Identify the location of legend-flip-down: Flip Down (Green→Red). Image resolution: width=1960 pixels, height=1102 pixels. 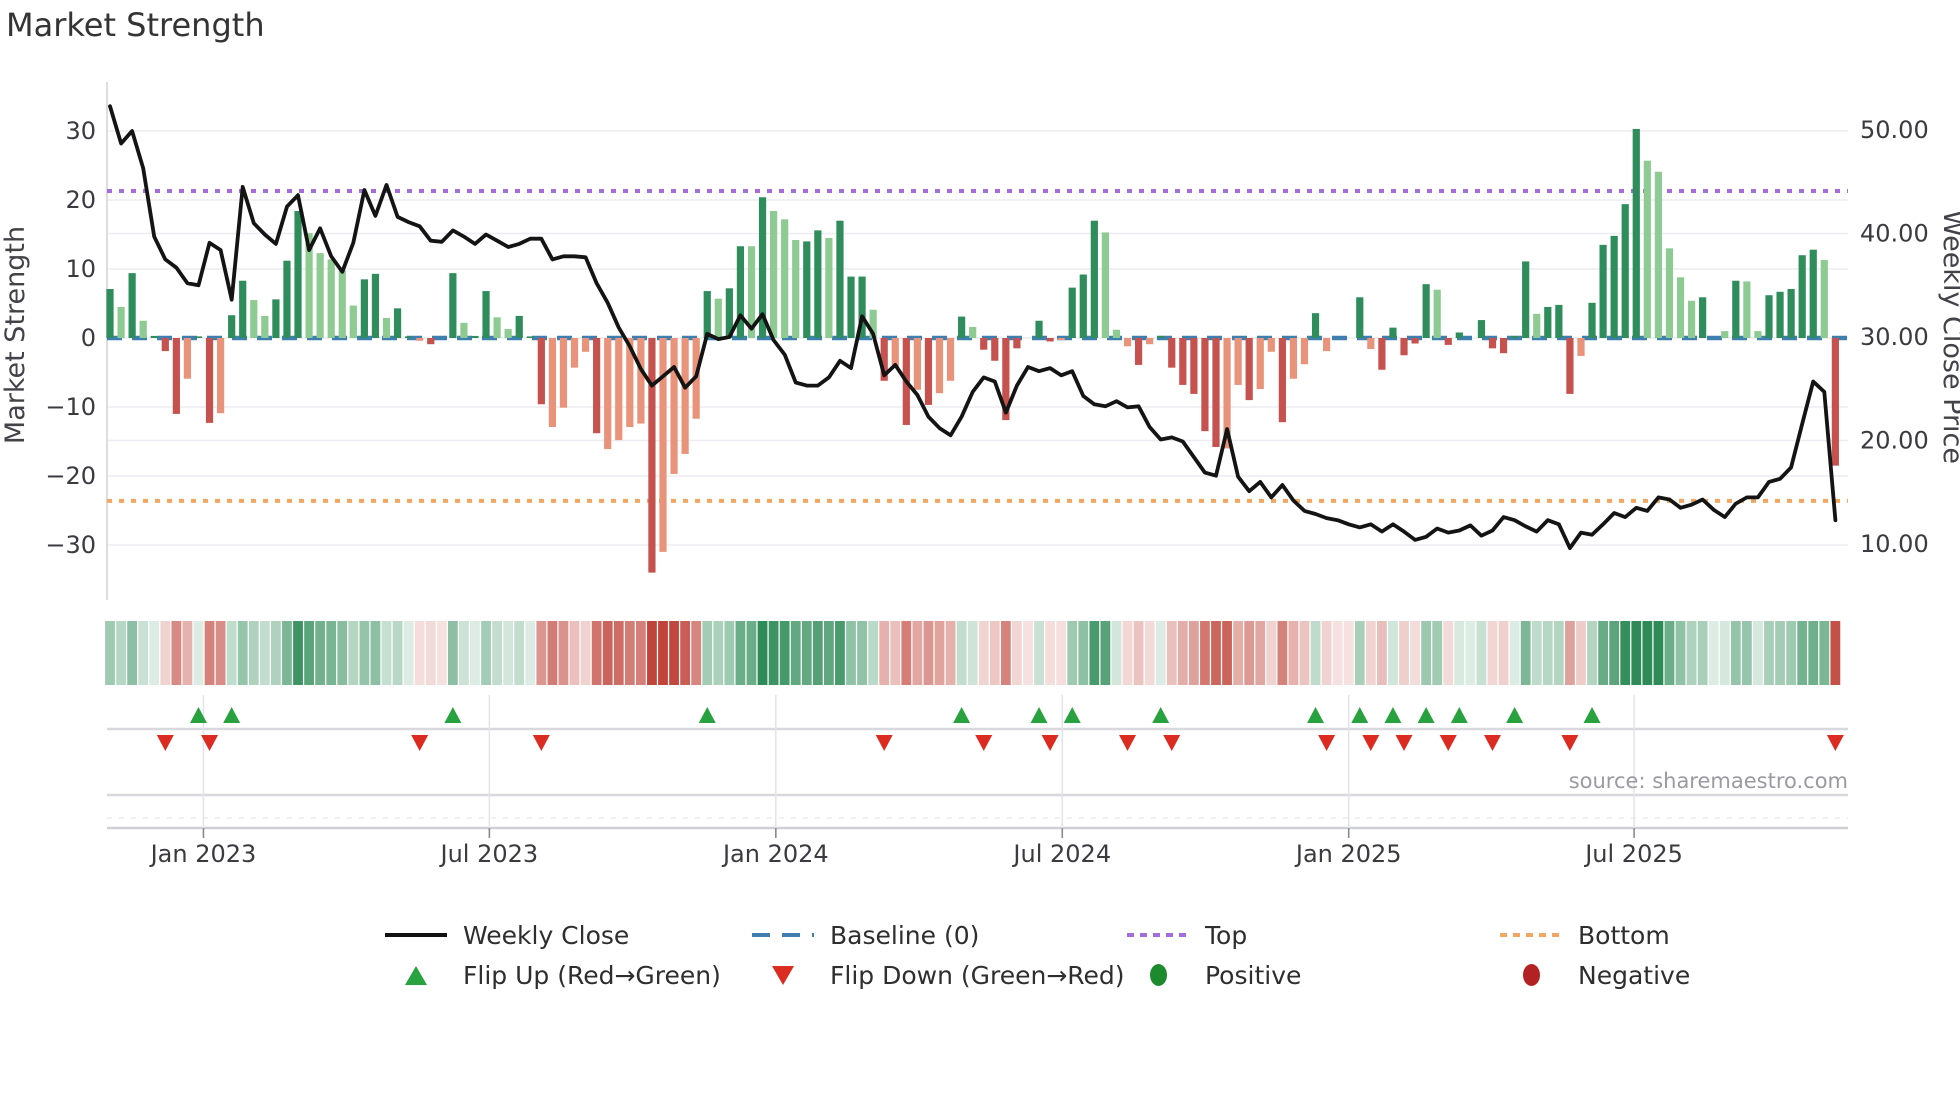
(937, 975).